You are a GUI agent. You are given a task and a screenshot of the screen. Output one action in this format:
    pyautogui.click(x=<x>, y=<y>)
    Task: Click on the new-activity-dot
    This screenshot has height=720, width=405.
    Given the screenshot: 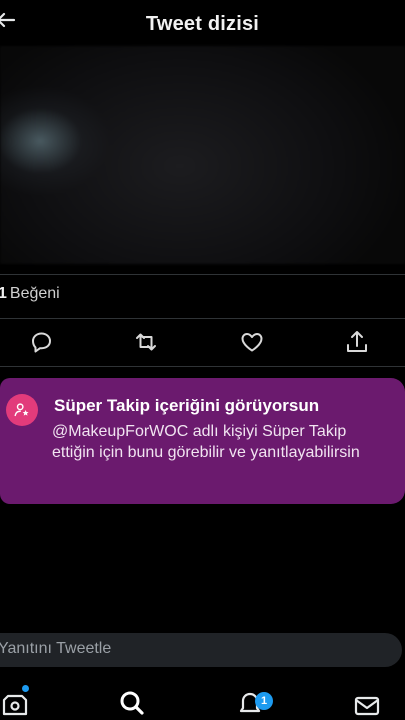 What is the action you would take?
    pyautogui.click(x=25, y=688)
    